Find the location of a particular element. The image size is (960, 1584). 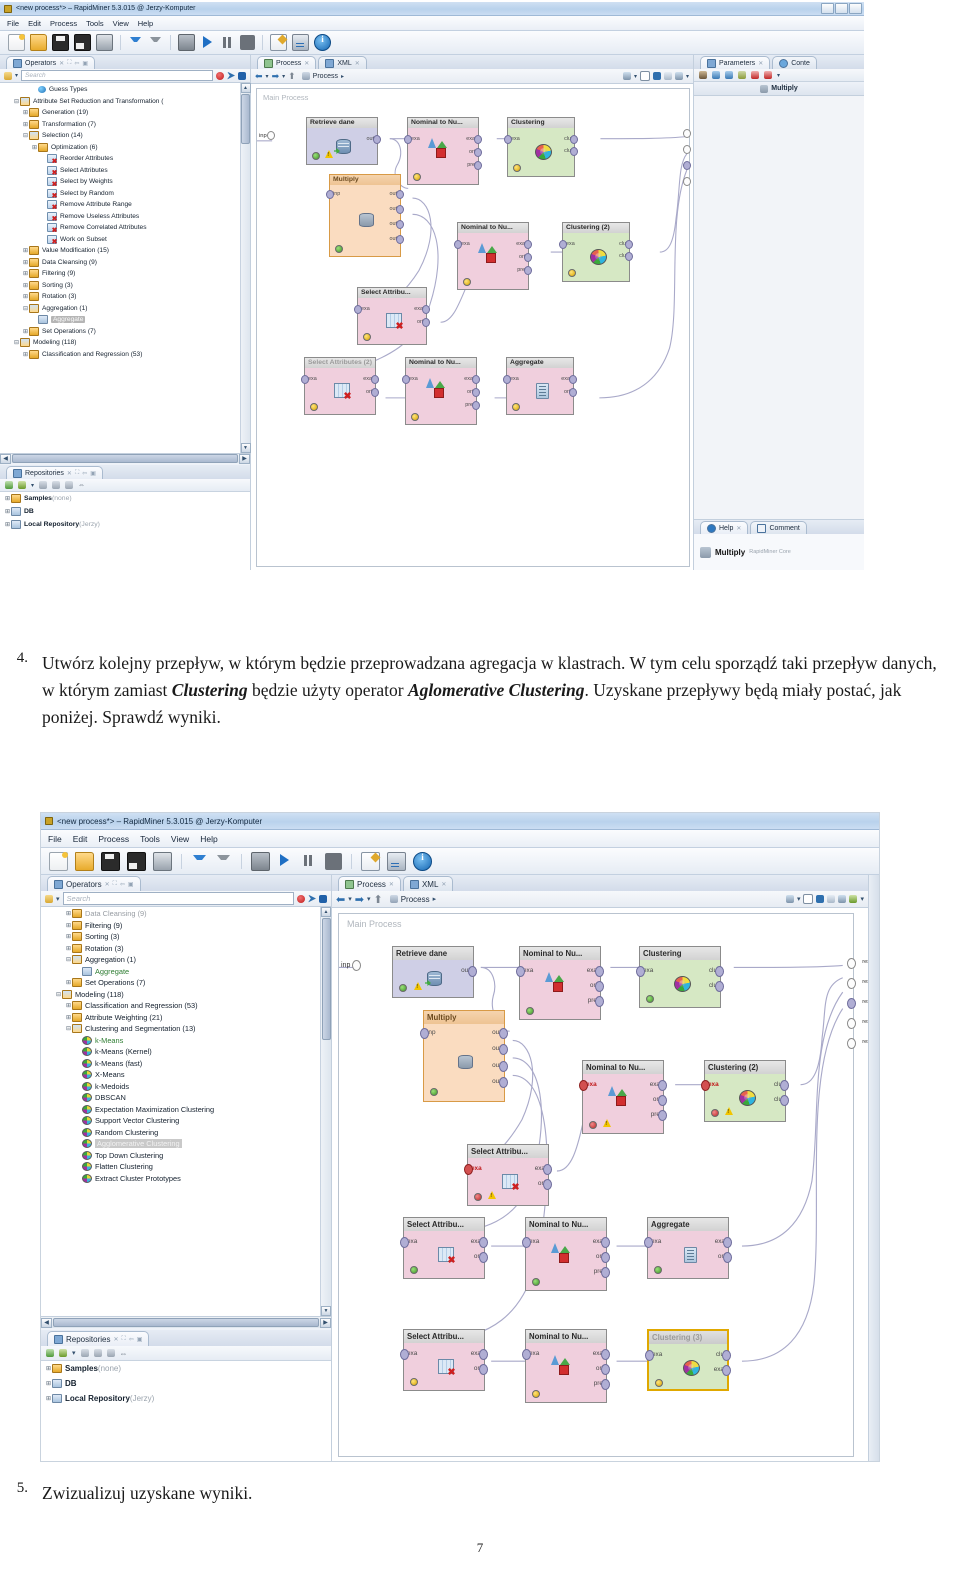

pause-icon is located at coordinates (227, 42).